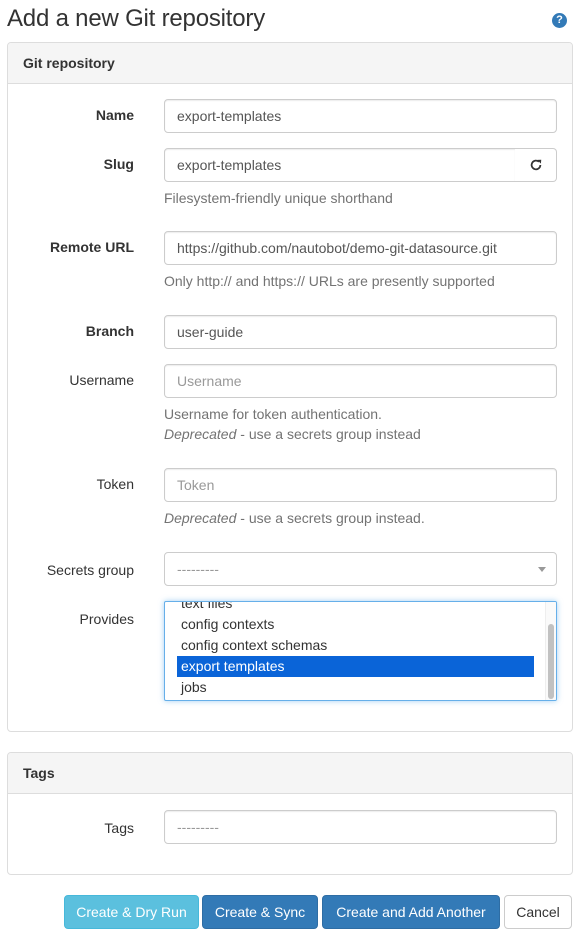  I want to click on username-help: Username for token authentication., so click(273, 414).